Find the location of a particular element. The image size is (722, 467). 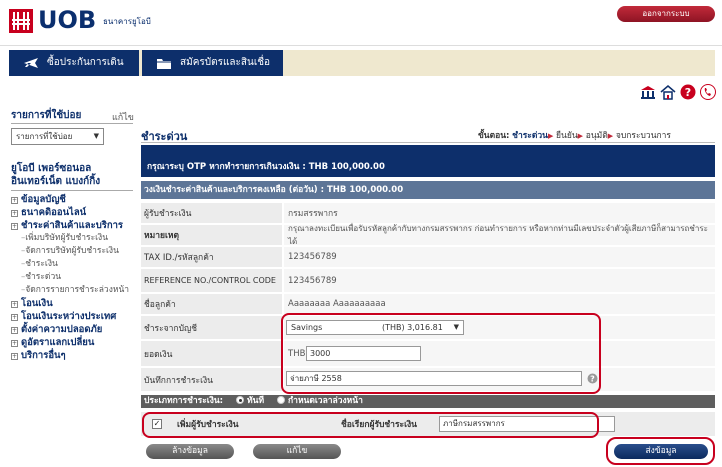

sidebar-item-label: ชำระด่วน is located at coordinates (43, 277).